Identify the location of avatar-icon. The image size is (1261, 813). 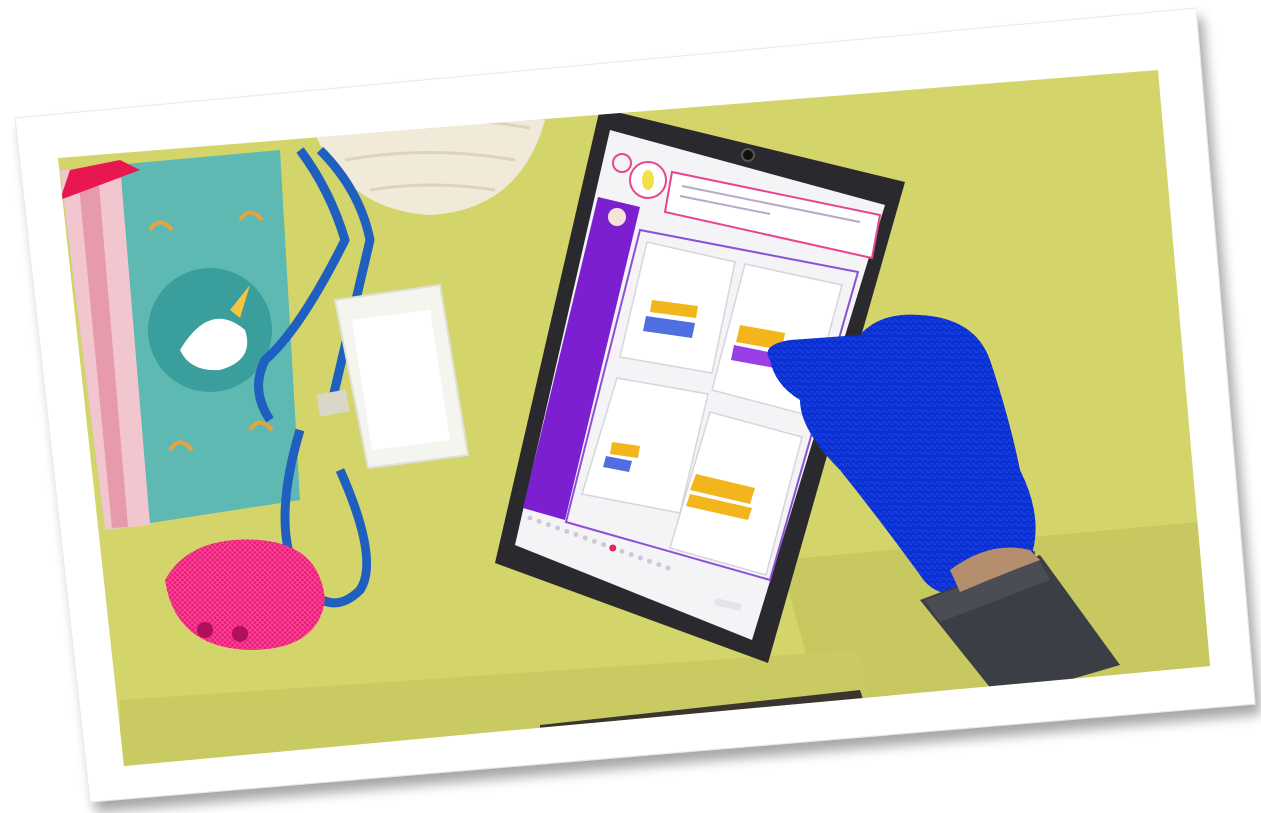
(617, 217).